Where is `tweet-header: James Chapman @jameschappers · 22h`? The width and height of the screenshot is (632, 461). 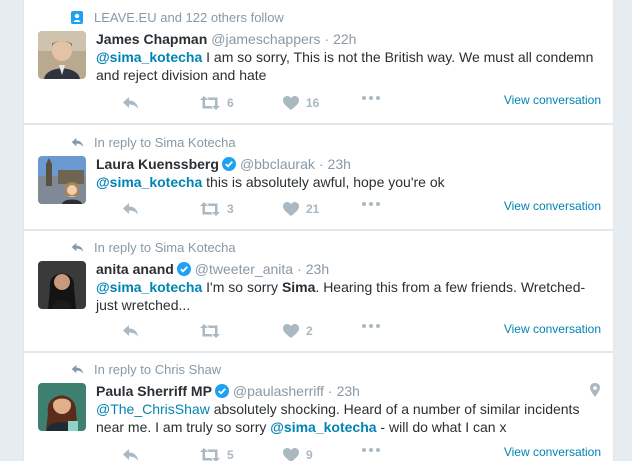 tweet-header: James Chapman @jameschappers · 22h is located at coordinates (226, 39).